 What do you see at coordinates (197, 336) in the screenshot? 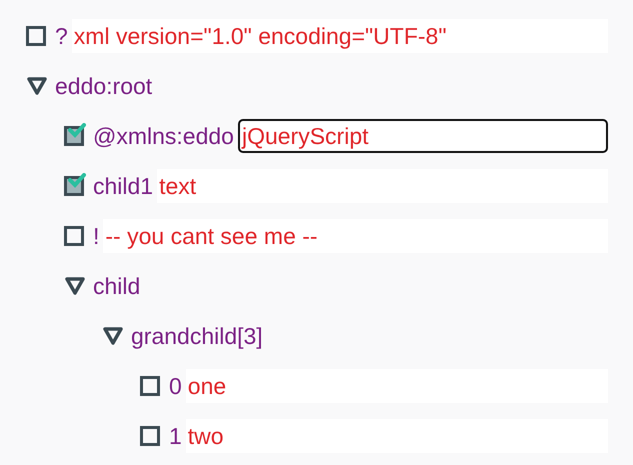
I see `node-name: grandchild[3]` at bounding box center [197, 336].